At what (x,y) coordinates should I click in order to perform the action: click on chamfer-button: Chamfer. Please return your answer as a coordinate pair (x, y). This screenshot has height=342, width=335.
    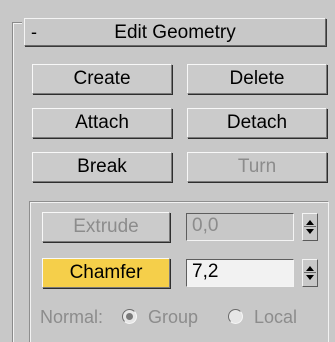
    Looking at the image, I should click on (106, 273).